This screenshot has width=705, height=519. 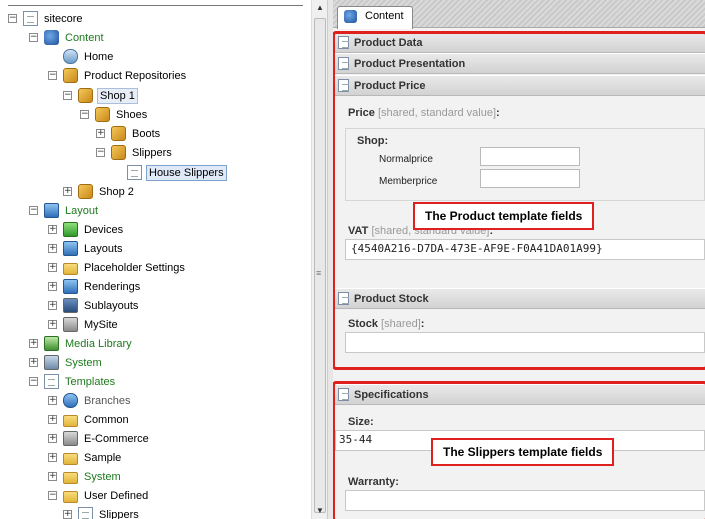 What do you see at coordinates (519, 14) in the screenshot?
I see `editor-tab-bar: Content` at bounding box center [519, 14].